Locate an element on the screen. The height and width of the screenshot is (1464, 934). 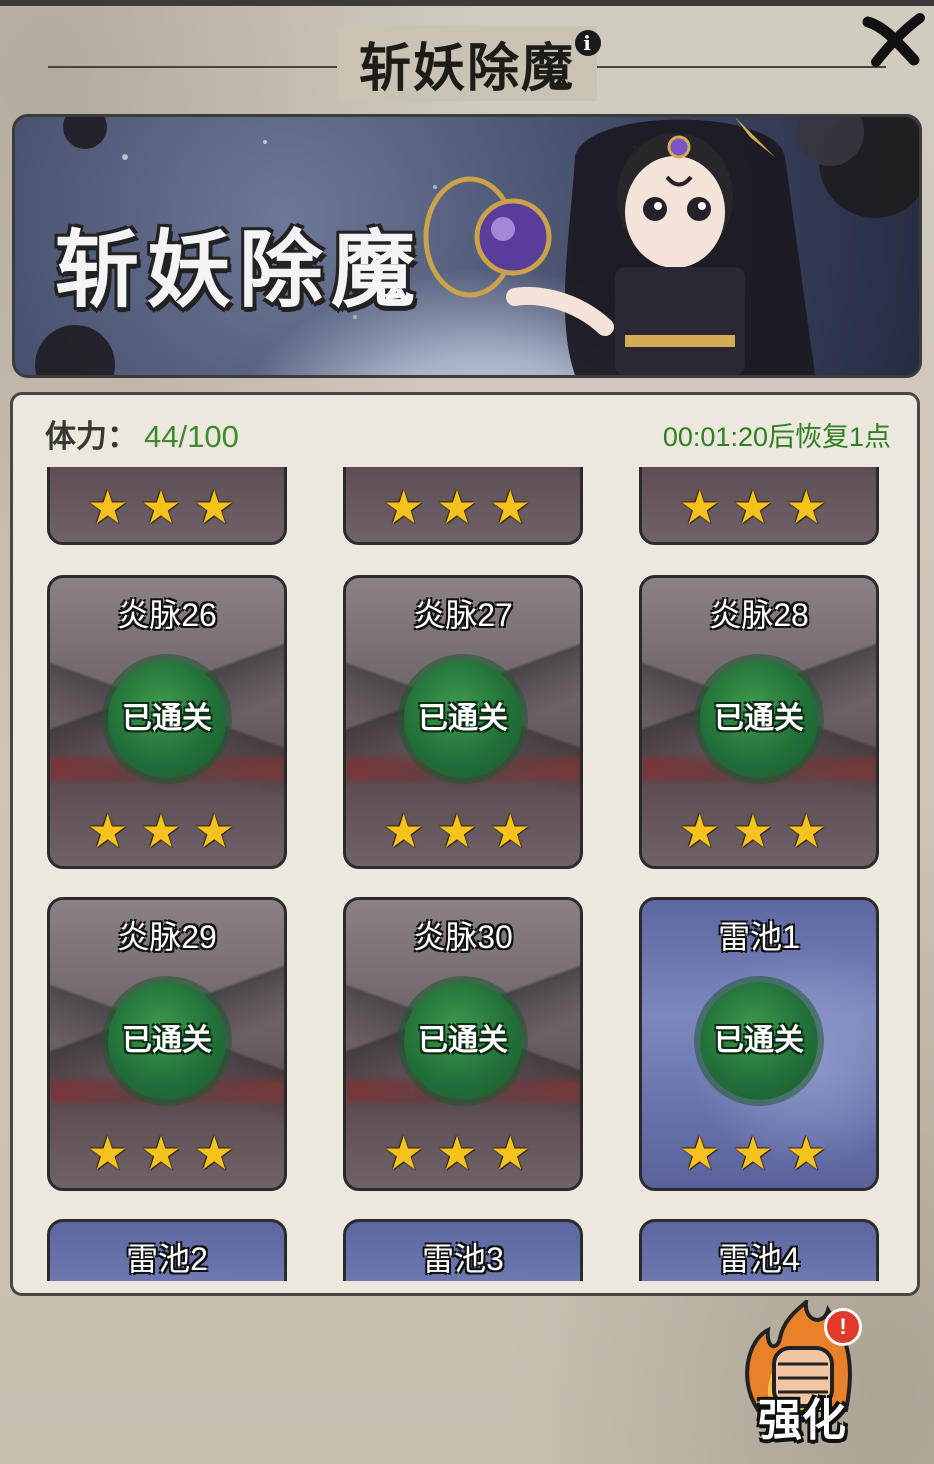
stage-card: 雷池2 is located at coordinates (167, 1250).